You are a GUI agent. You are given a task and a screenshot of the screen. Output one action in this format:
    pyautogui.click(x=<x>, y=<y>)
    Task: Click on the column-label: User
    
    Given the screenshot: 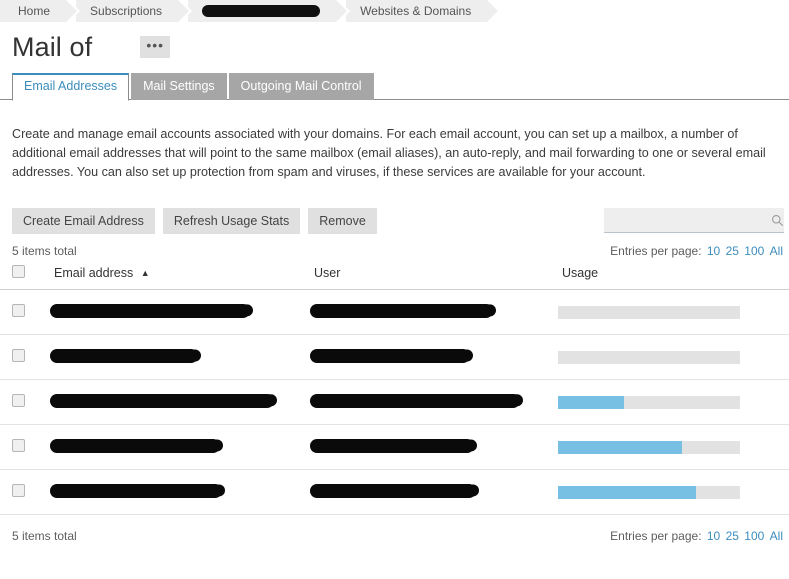 What is the action you would take?
    pyautogui.click(x=327, y=273)
    